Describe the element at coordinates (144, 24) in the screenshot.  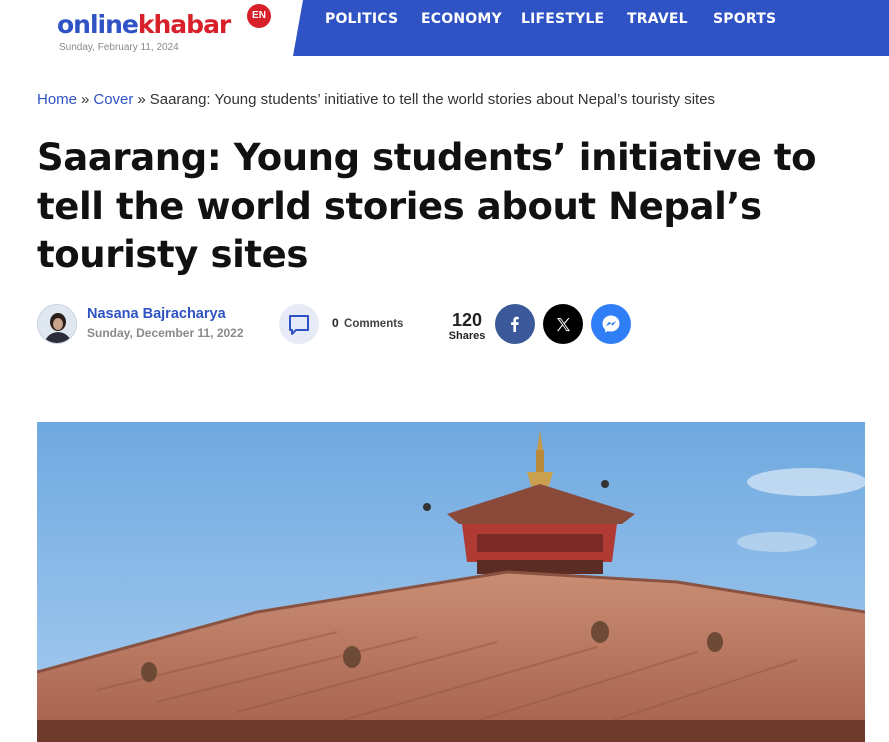
I see `logo-wordmark: onlinekhabar` at that location.